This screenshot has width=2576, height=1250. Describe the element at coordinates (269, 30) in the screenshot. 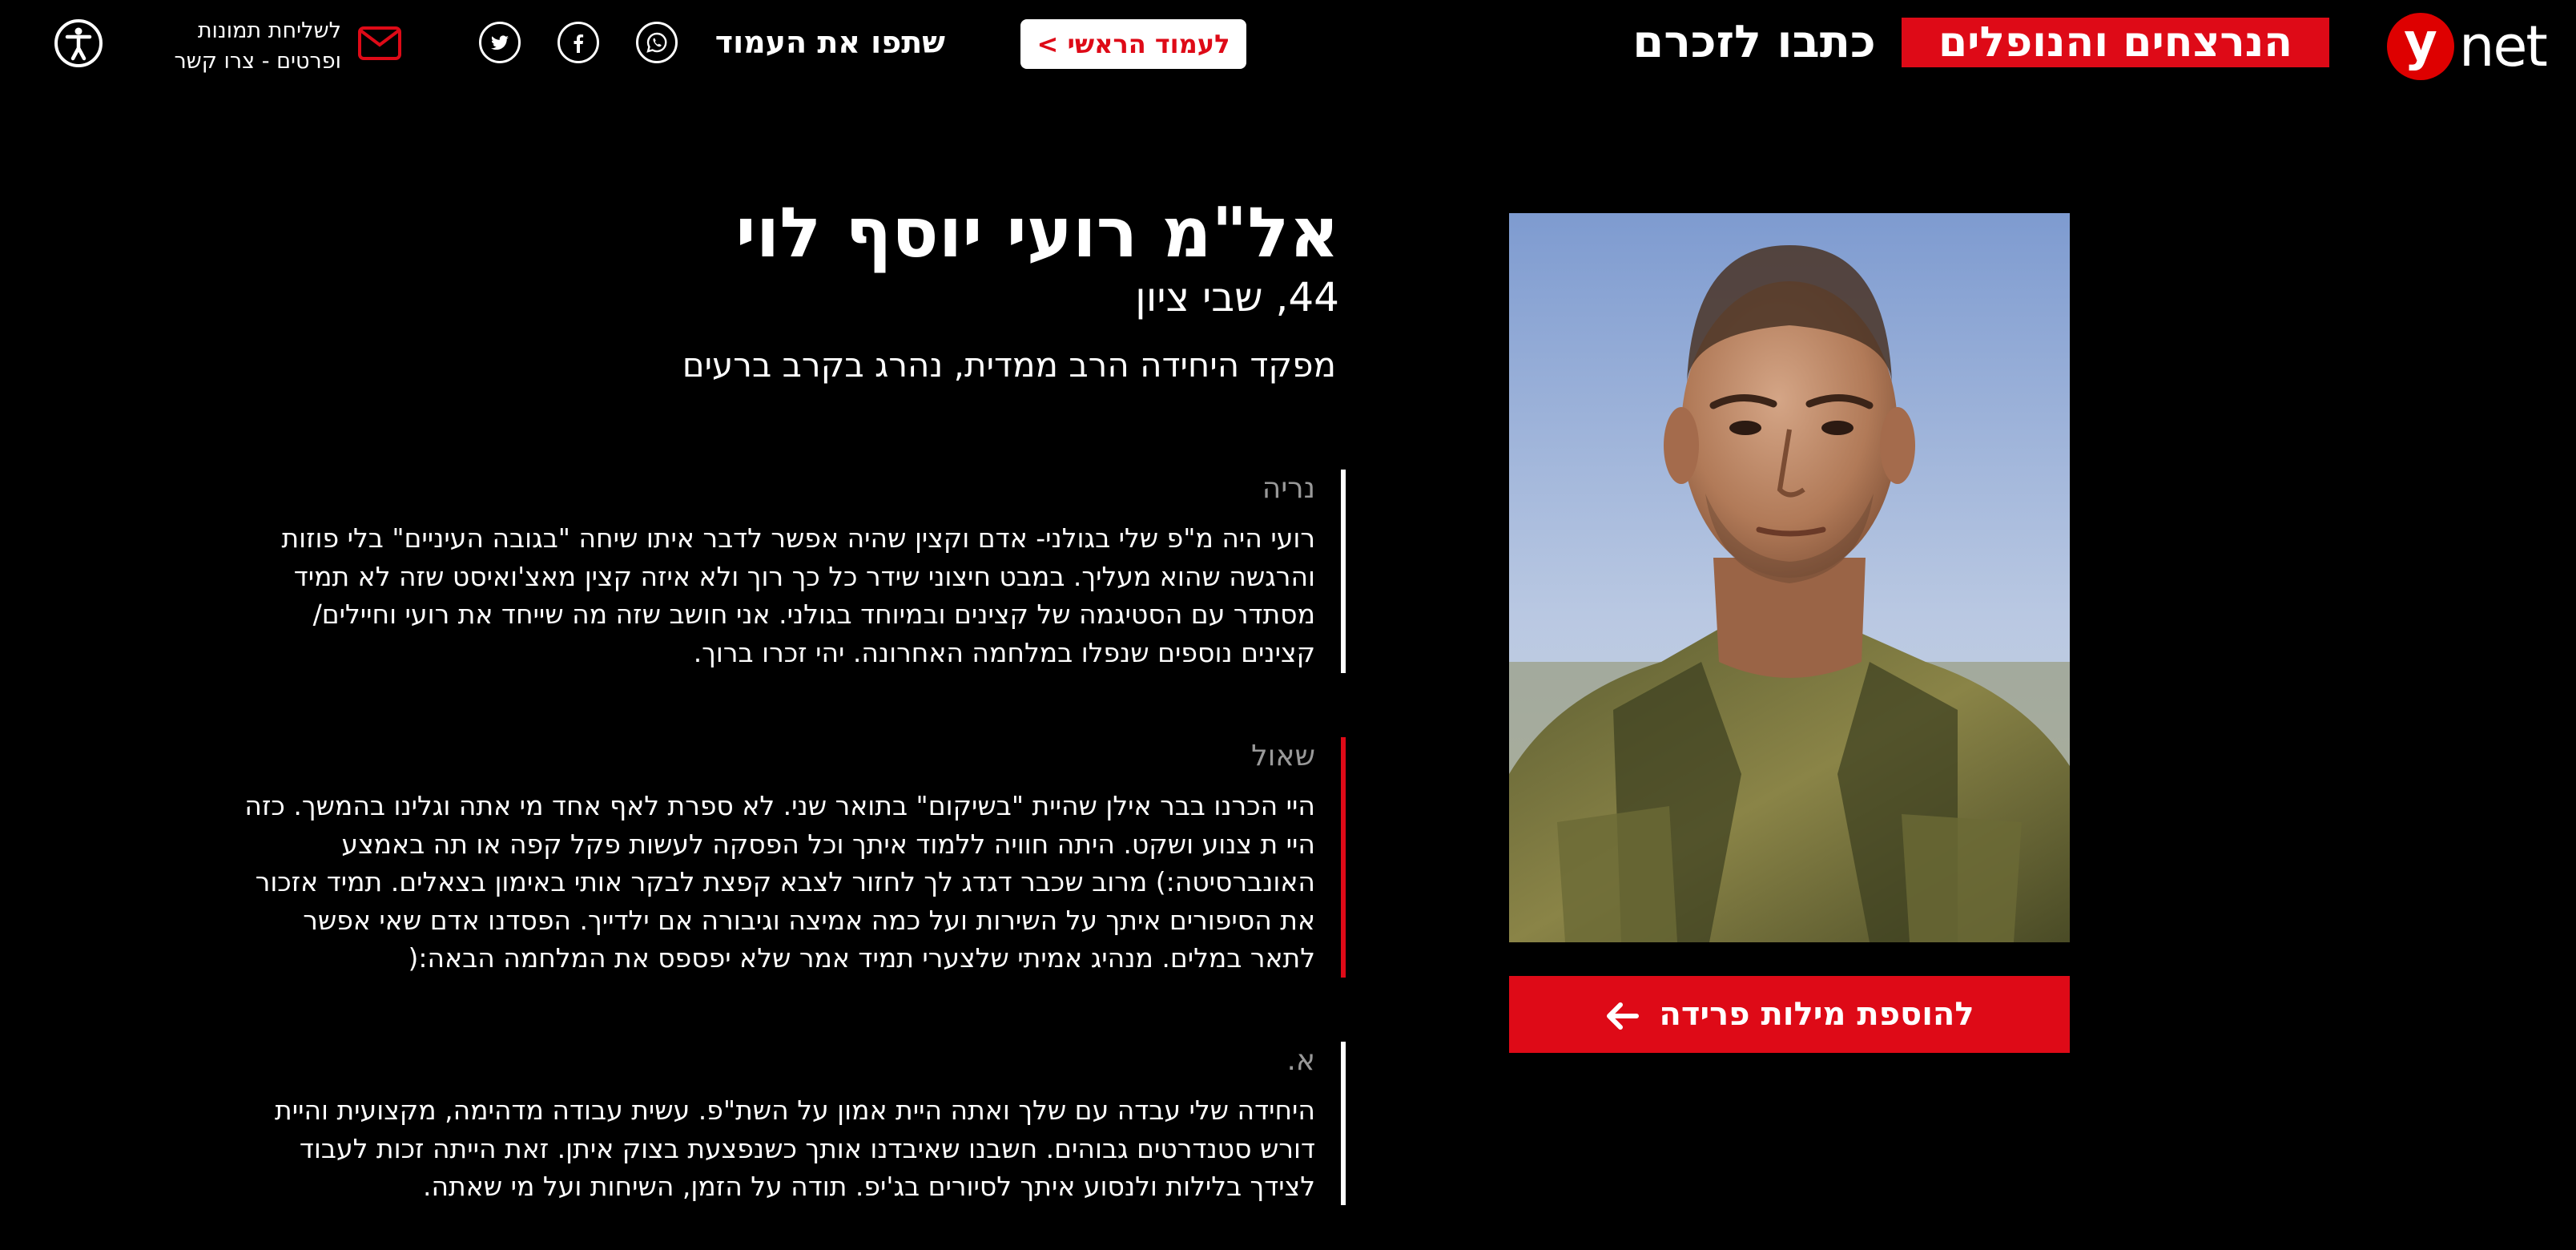

I see `contact-line-1: לשליחת תמונות` at that location.